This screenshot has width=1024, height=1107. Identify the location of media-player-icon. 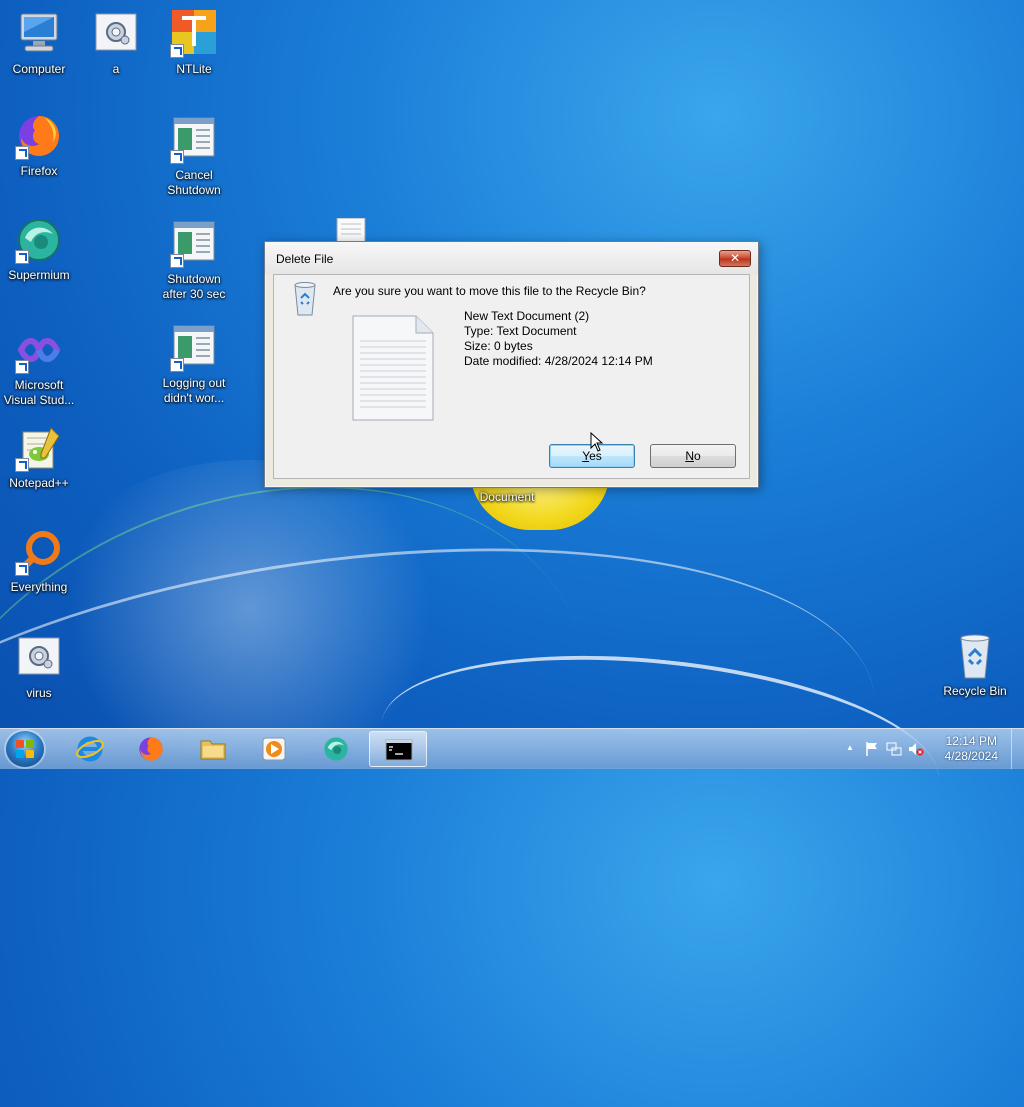
(274, 749).